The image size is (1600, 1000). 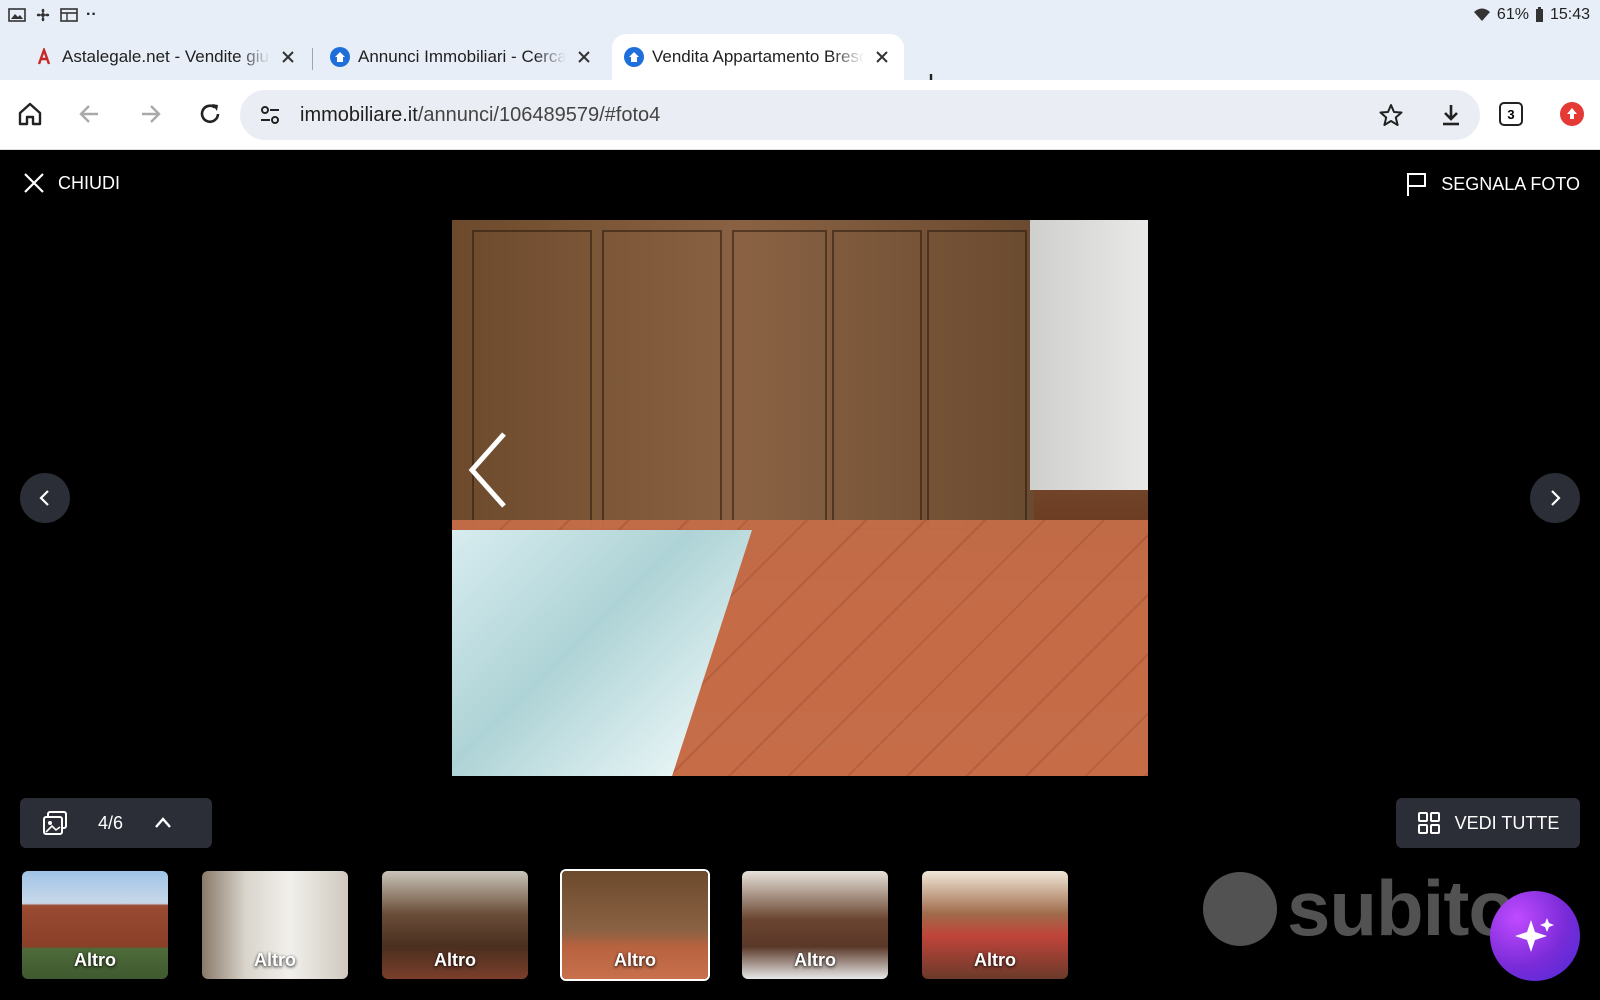 I want to click on download-icon, so click(x=1451, y=115).